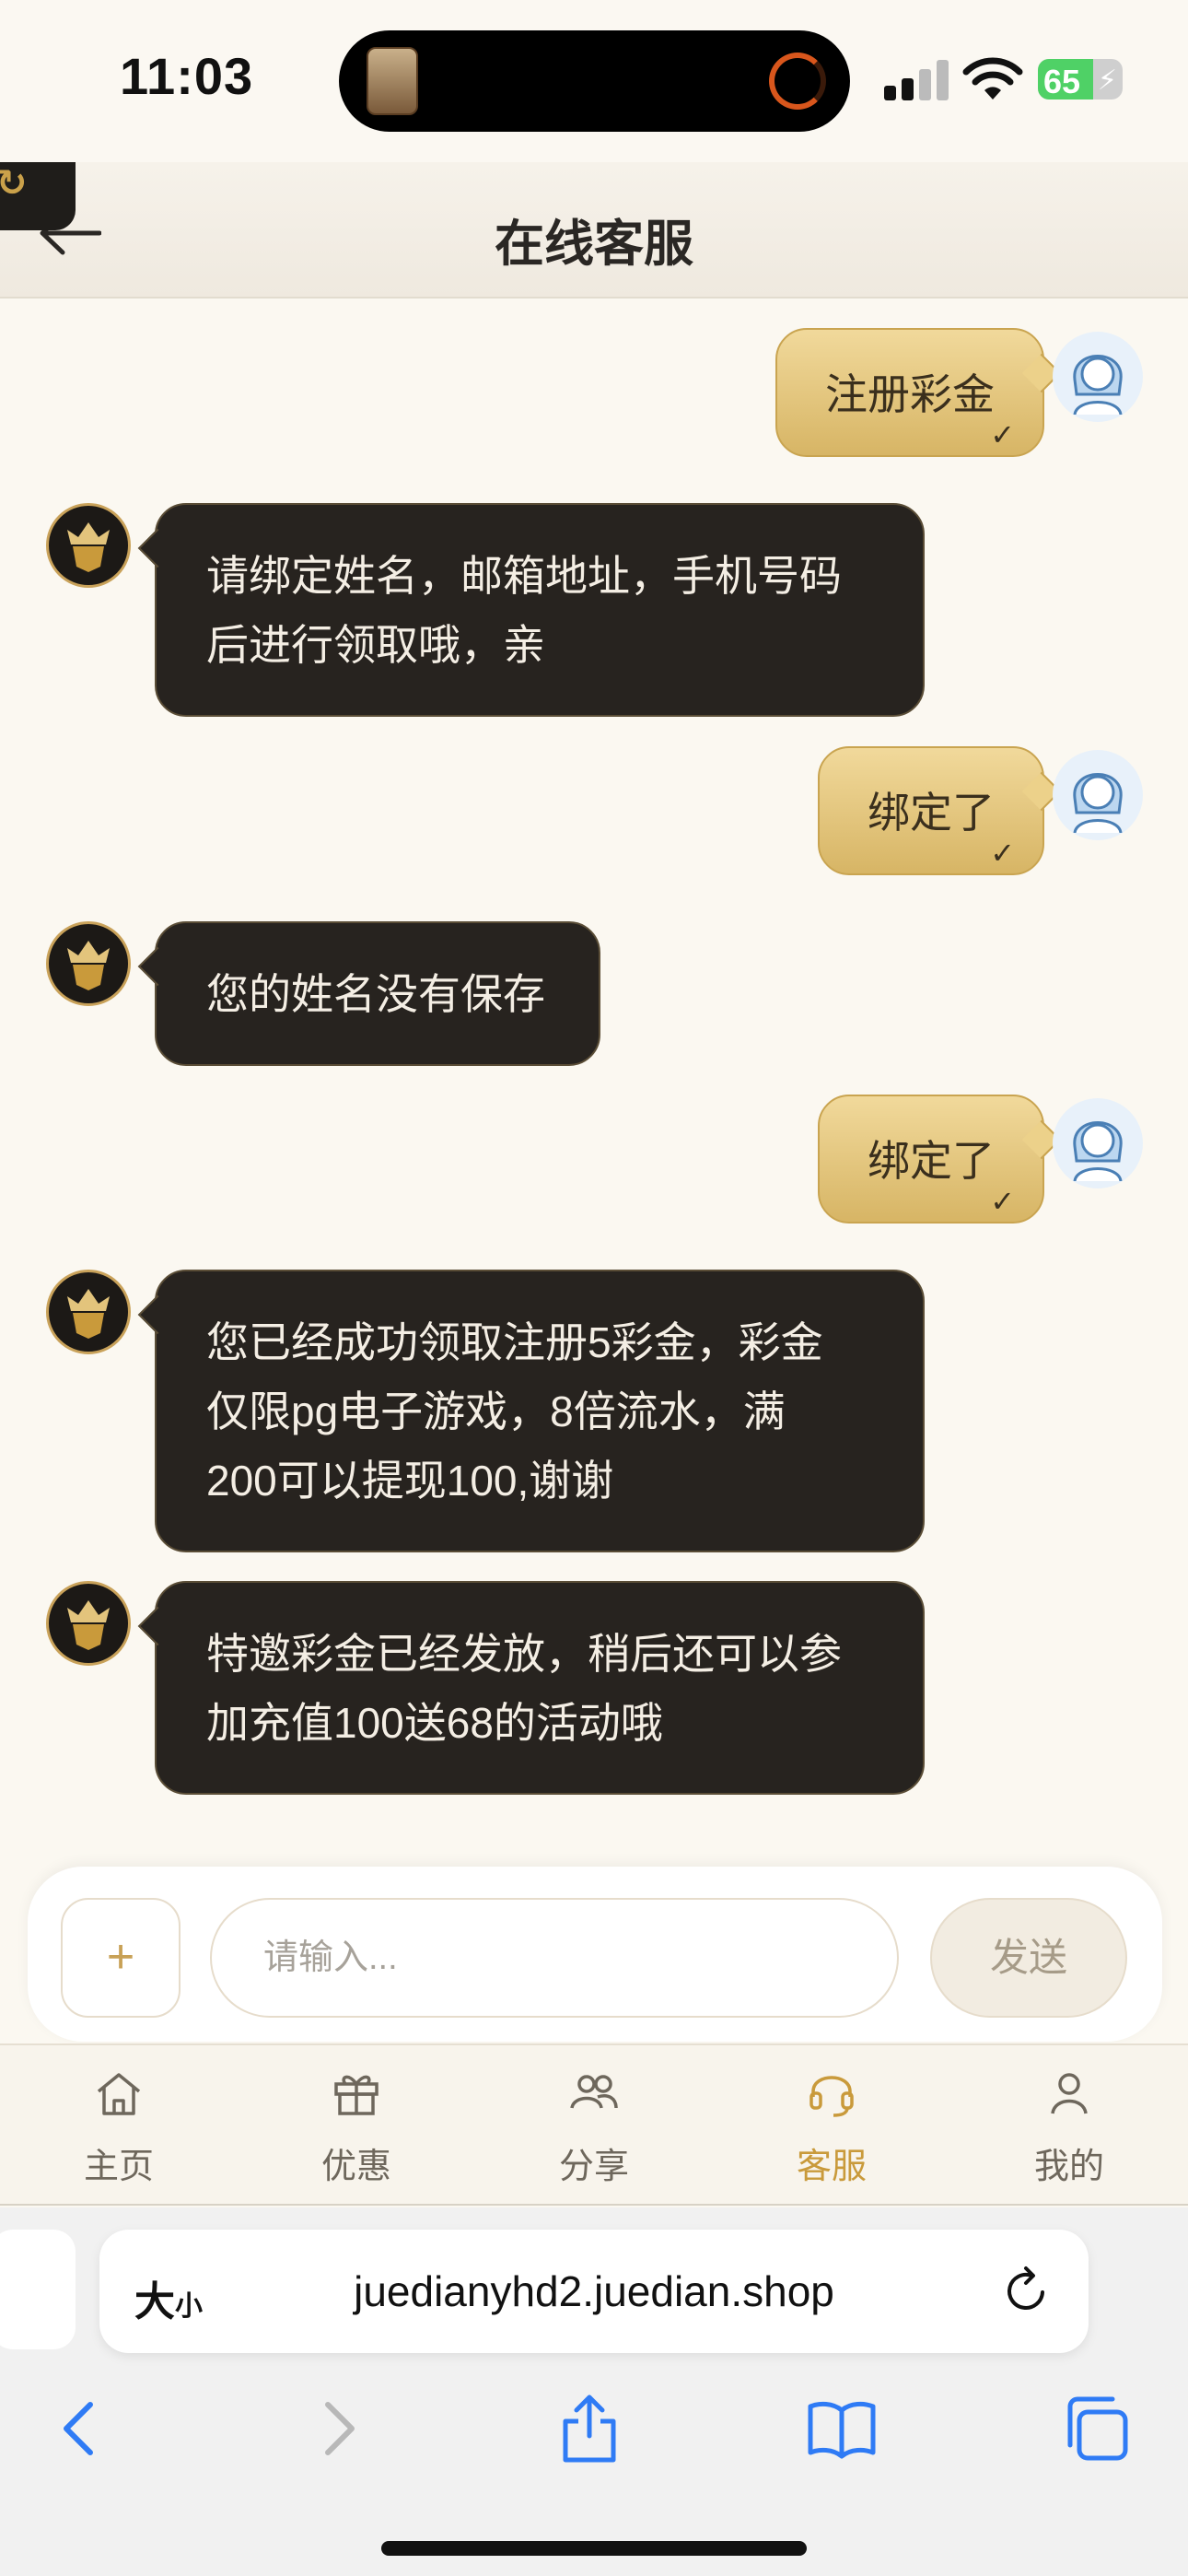  I want to click on message-line: 特邀彩金已经发放，稍后还可以参, so click(524, 1654).